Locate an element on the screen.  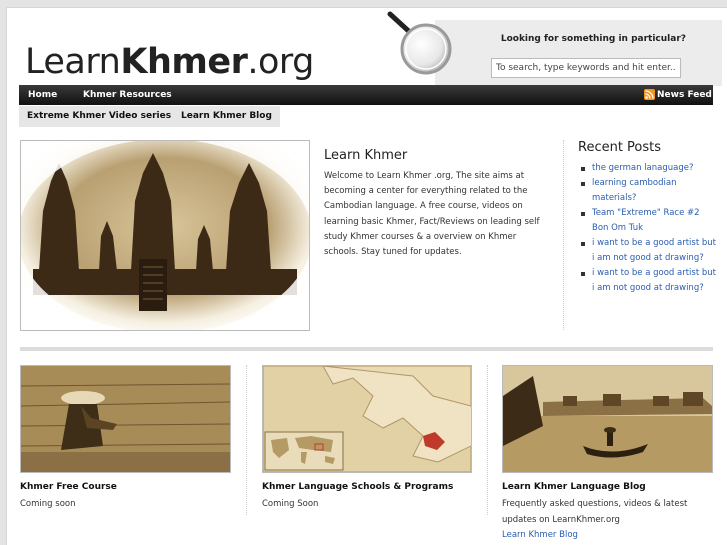
farmer-image is located at coordinates (125, 419).